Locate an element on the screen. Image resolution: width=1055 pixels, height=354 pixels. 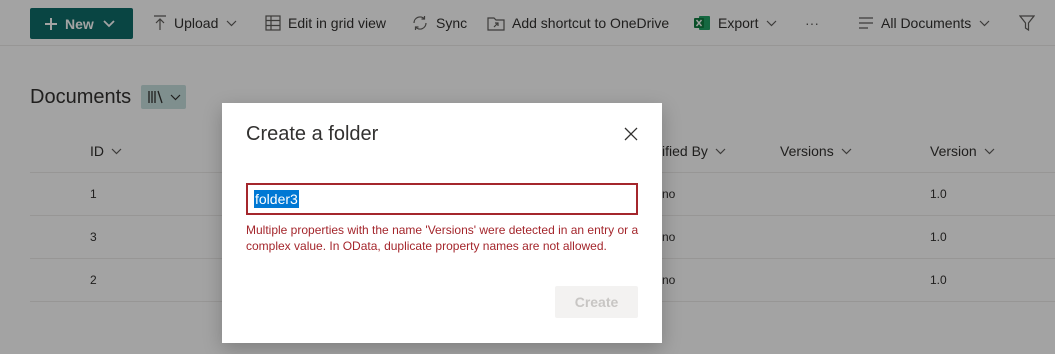
dialog-title: Create a folder is located at coordinates (312, 134).